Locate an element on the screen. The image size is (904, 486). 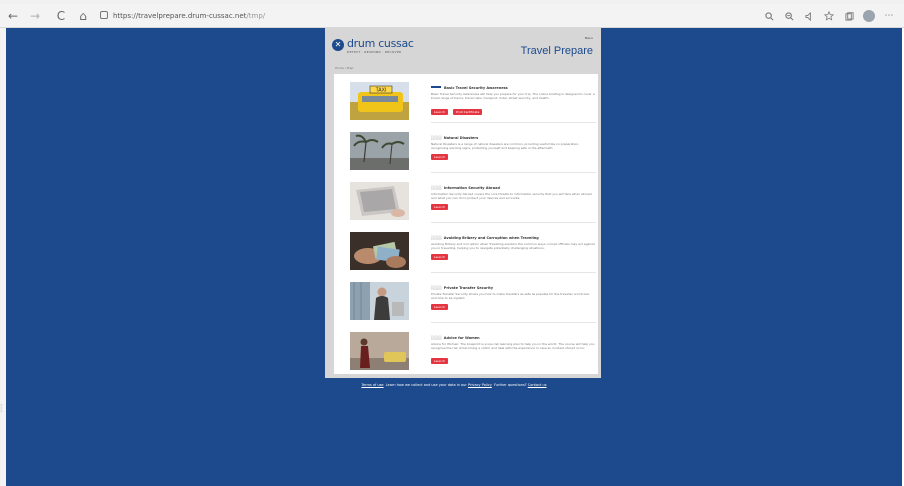
cash-hands-image is located at coordinates (379, 251).